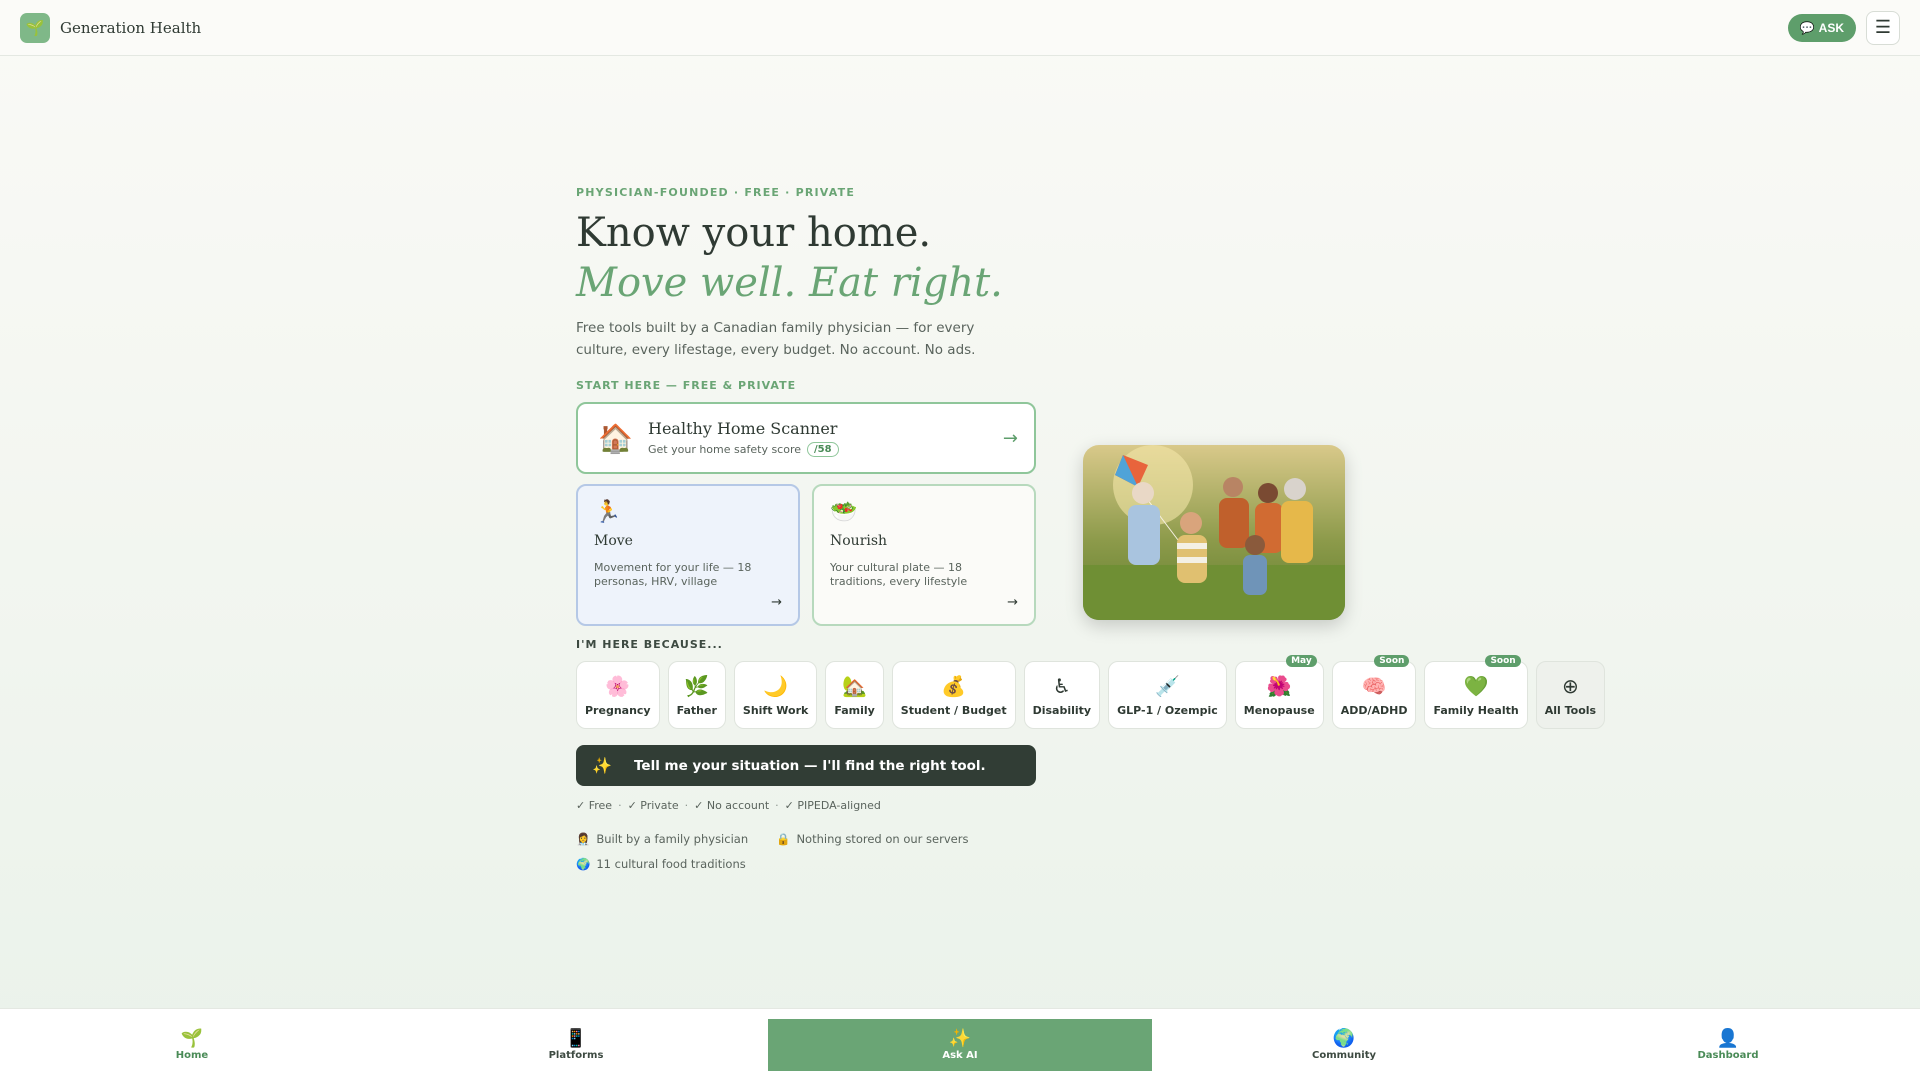 The width and height of the screenshot is (1920, 1080). I want to click on user-icon: 👤, so click(1728, 1038).